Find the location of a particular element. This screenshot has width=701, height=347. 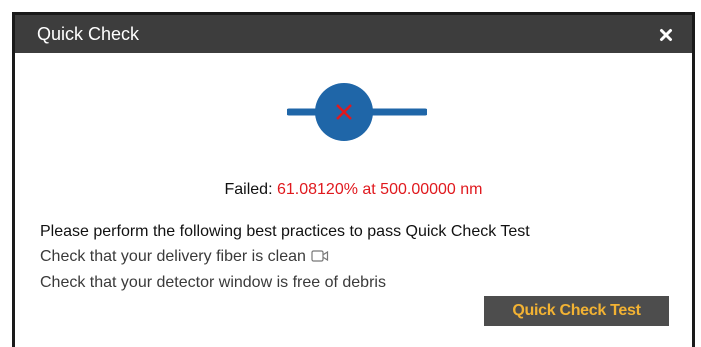

practice-item-label: Check that your delivery fiber is clean is located at coordinates (173, 256).